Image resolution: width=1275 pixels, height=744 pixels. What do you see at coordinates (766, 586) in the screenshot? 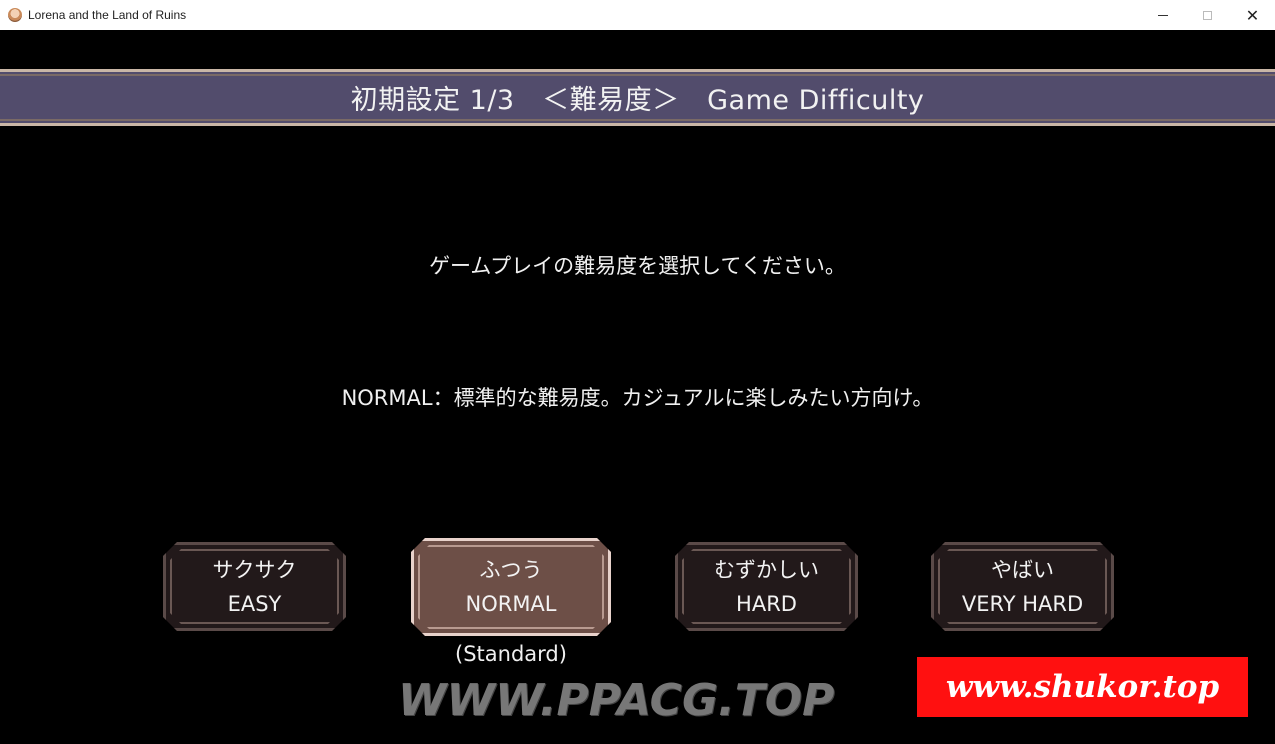
I see `hard-button: むずかしい HARD` at bounding box center [766, 586].